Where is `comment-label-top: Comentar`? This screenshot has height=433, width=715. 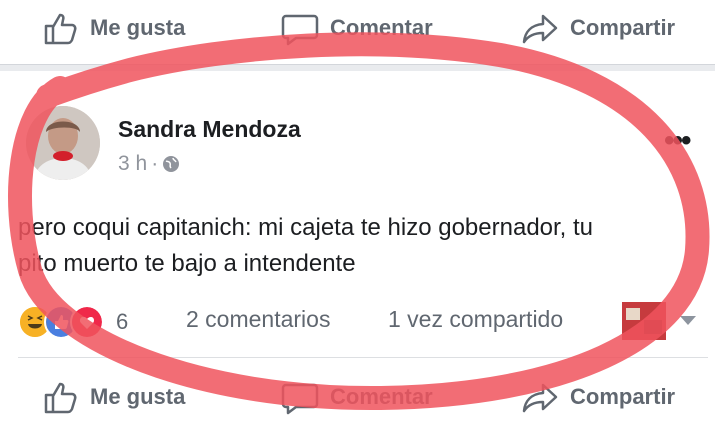 comment-label-top: Comentar is located at coordinates (381, 27).